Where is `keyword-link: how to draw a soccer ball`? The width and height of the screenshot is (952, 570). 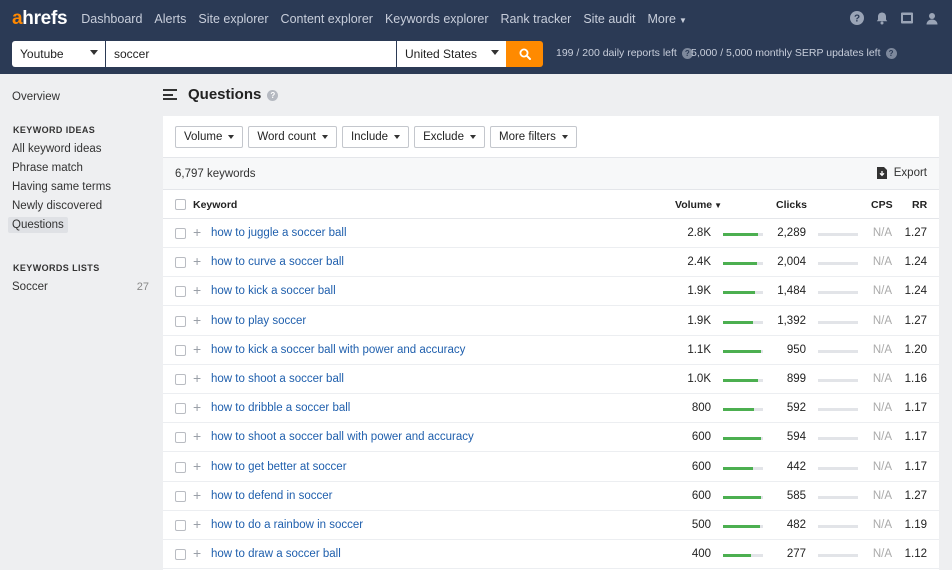 keyword-link: how to draw a soccer ball is located at coordinates (276, 554).